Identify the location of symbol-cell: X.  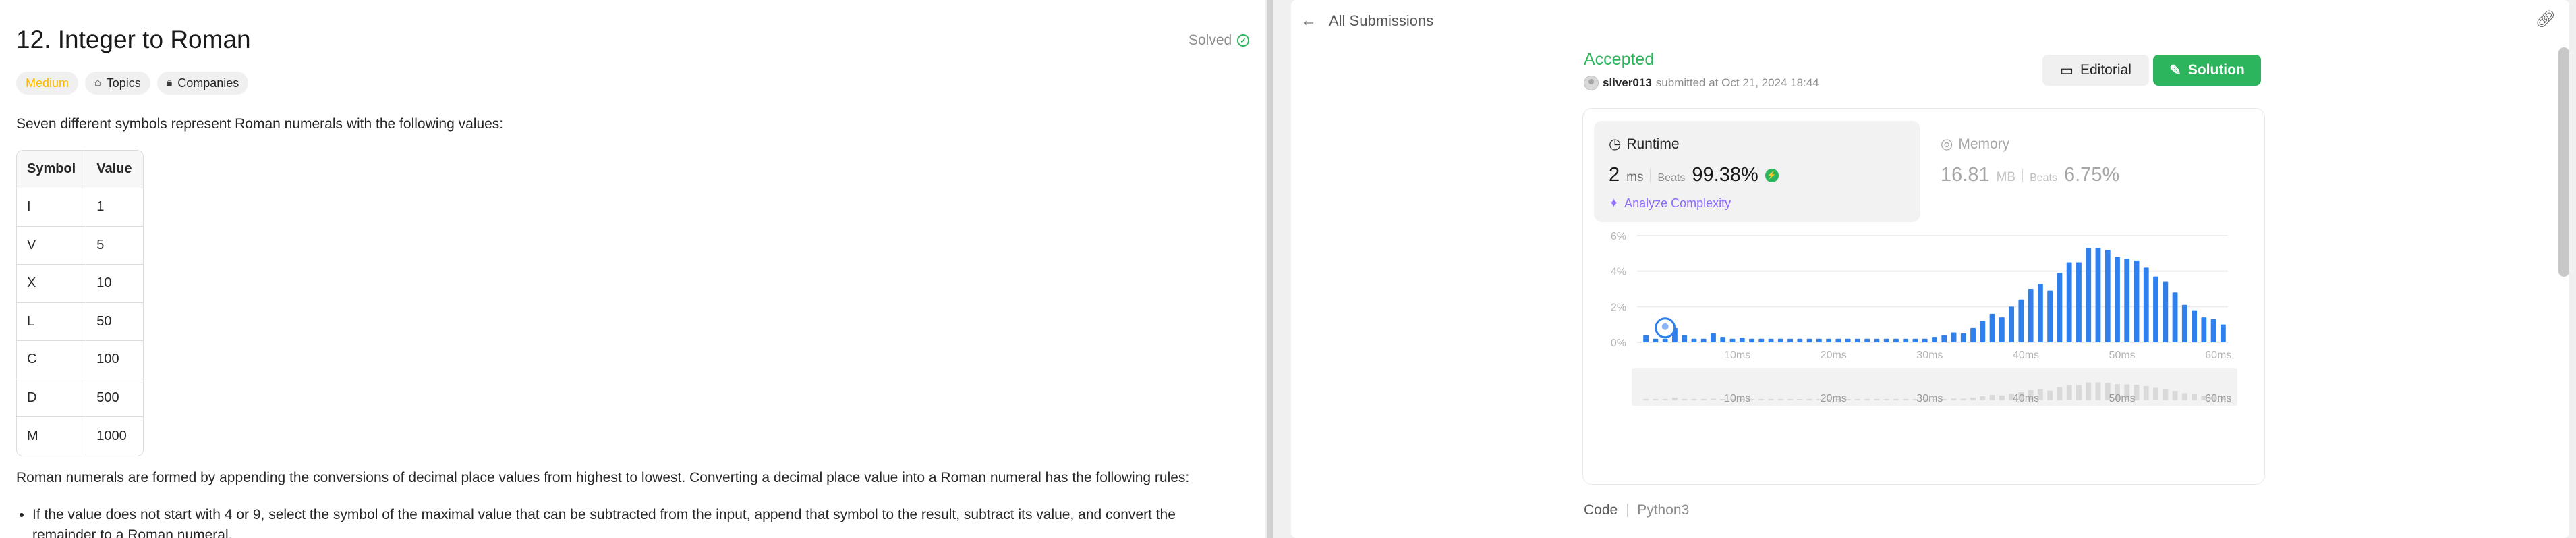
(52, 284).